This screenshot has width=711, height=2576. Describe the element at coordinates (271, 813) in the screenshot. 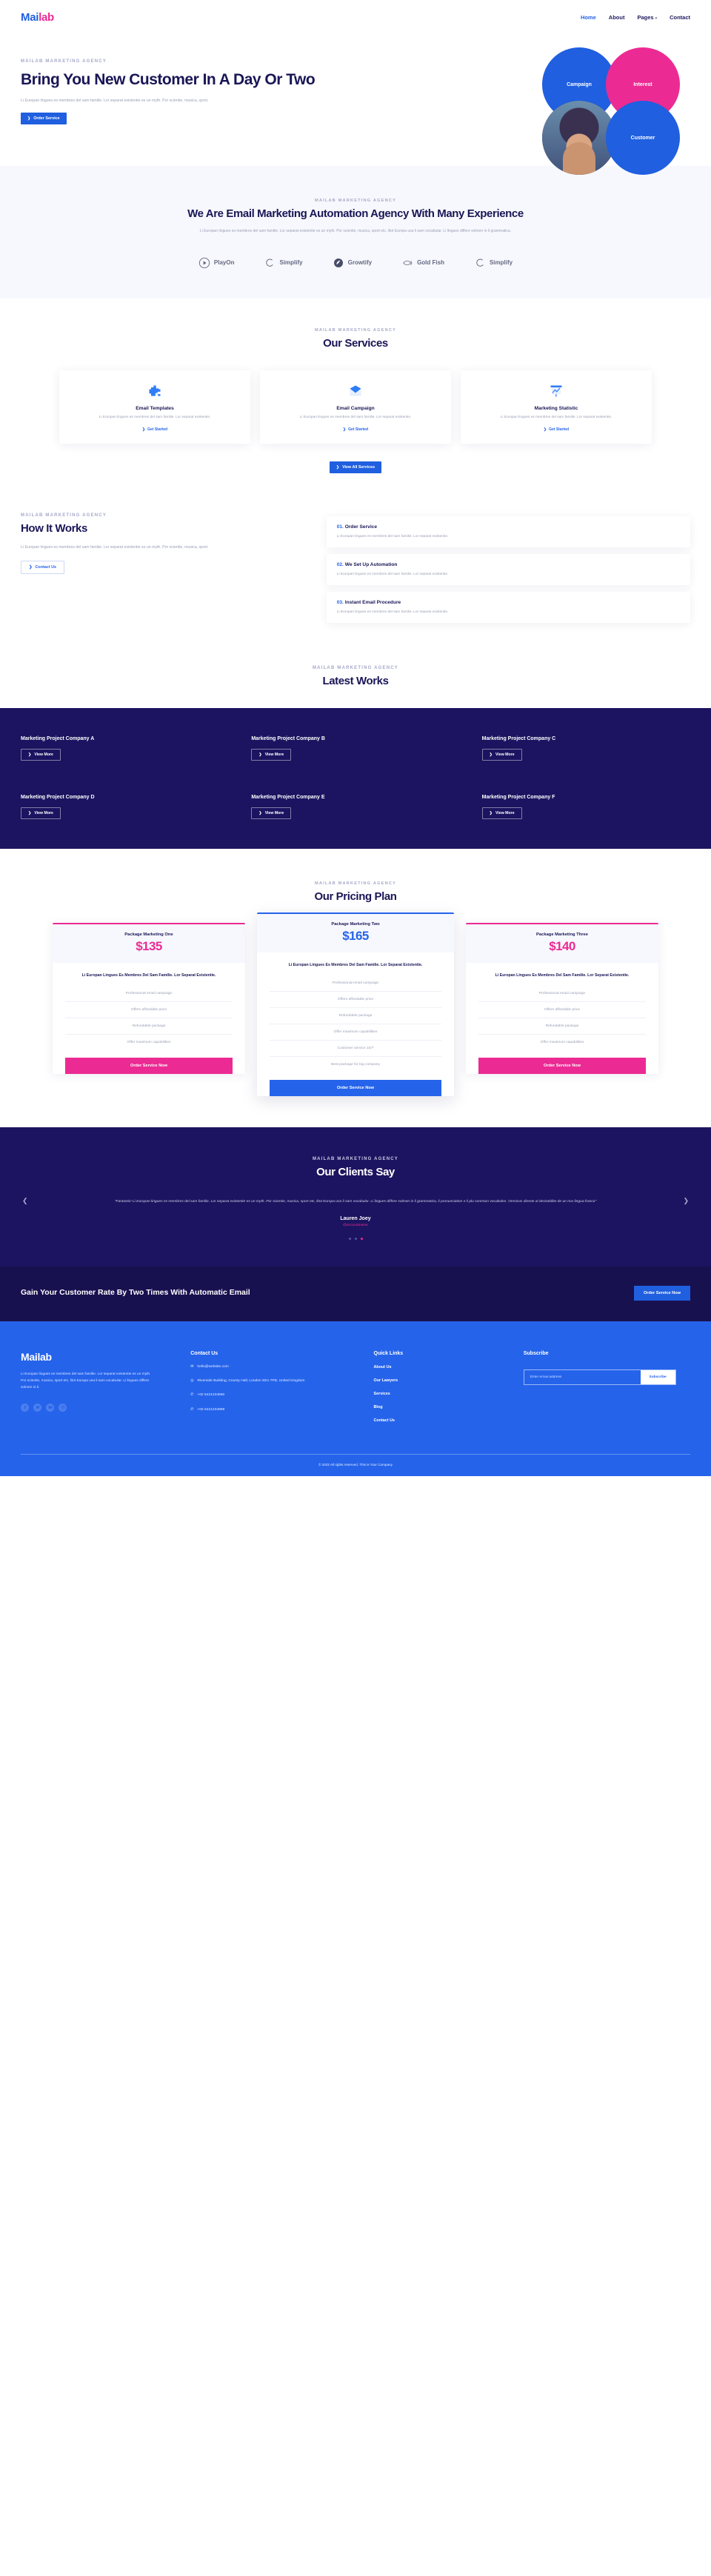

I see `work-item-e-button: ❯ View More` at that location.